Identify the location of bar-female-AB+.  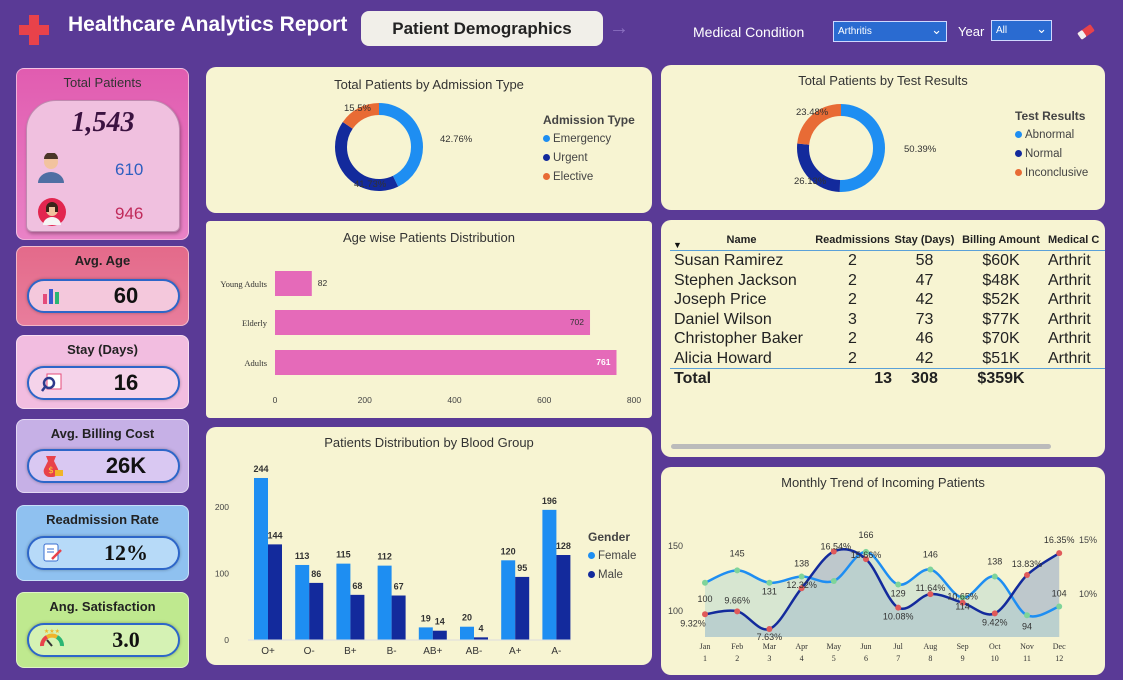
(425, 633).